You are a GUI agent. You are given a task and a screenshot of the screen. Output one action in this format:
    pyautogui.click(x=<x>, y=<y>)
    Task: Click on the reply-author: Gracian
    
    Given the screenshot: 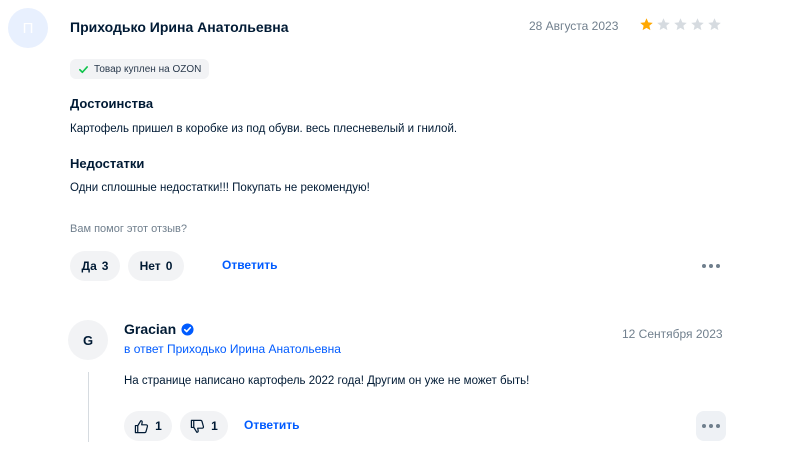 What is the action you would take?
    pyautogui.click(x=159, y=329)
    